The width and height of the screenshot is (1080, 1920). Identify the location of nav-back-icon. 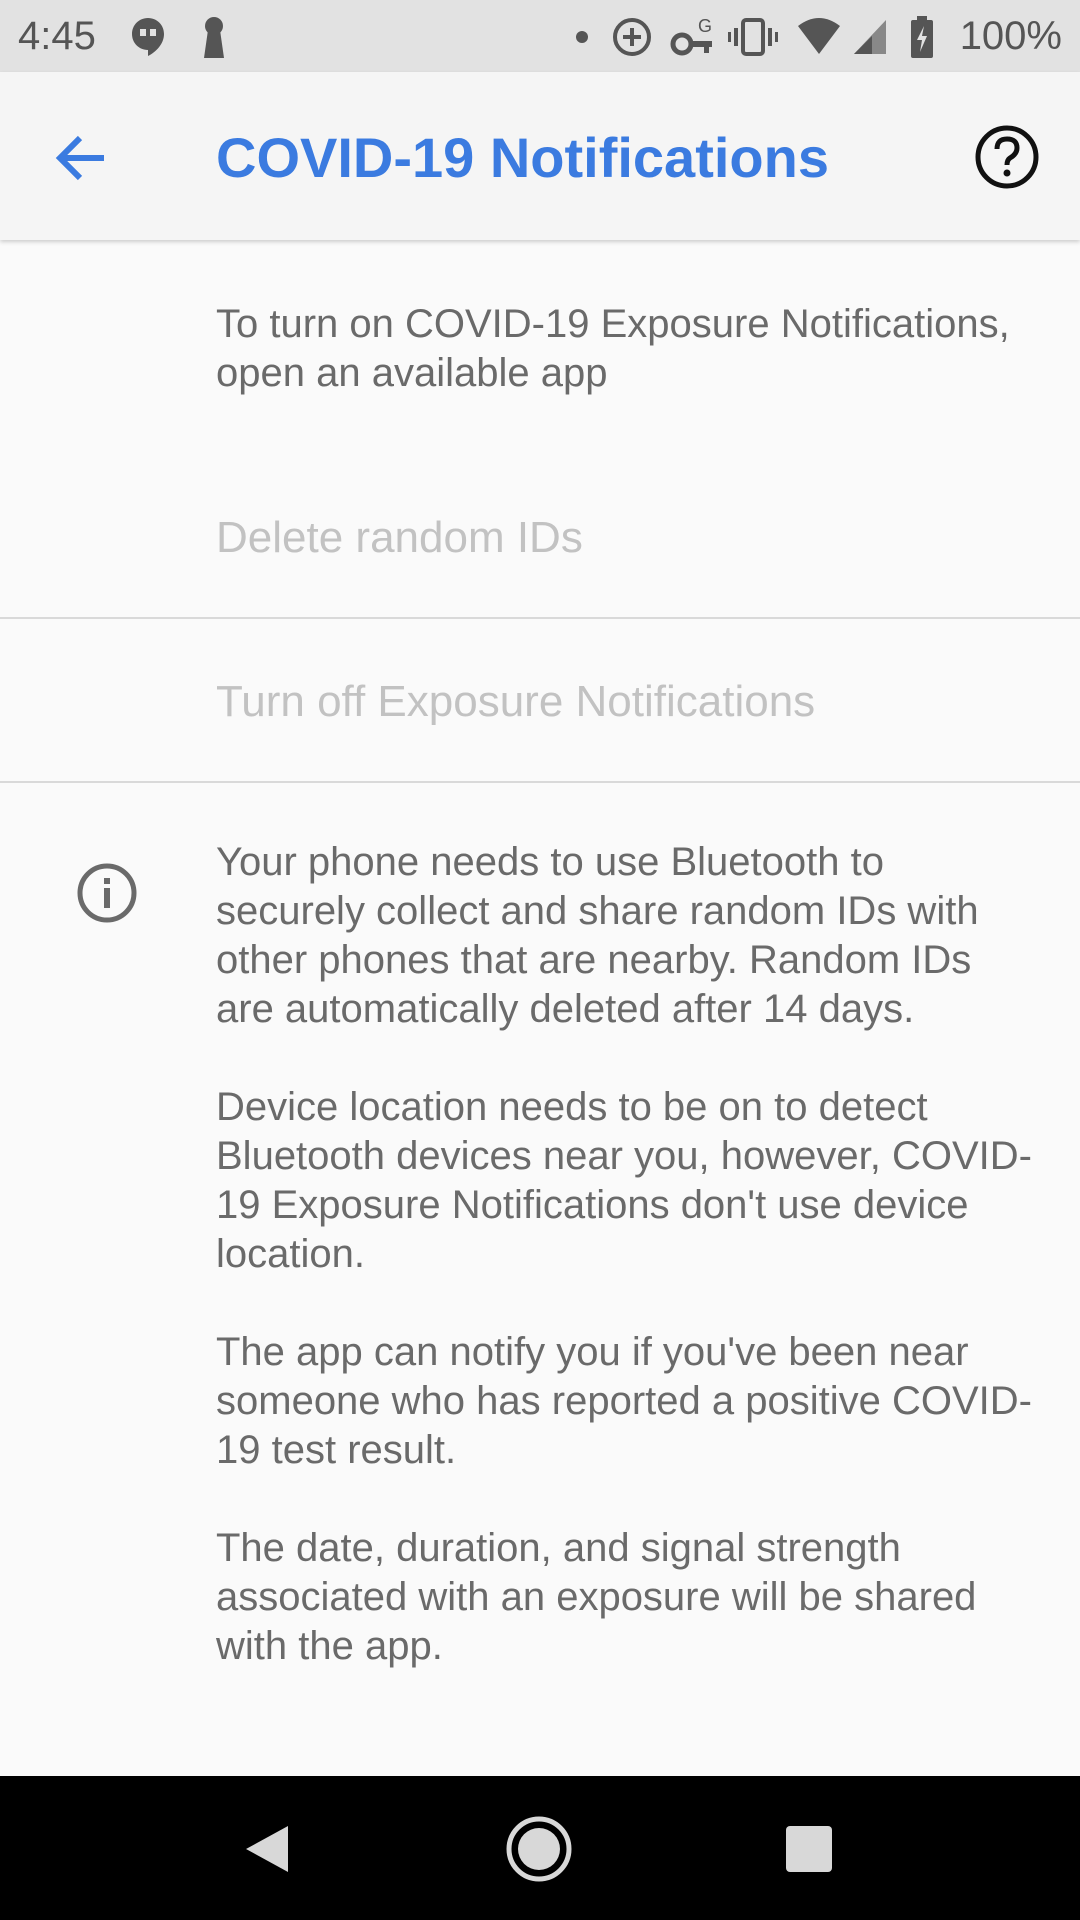
(267, 1849).